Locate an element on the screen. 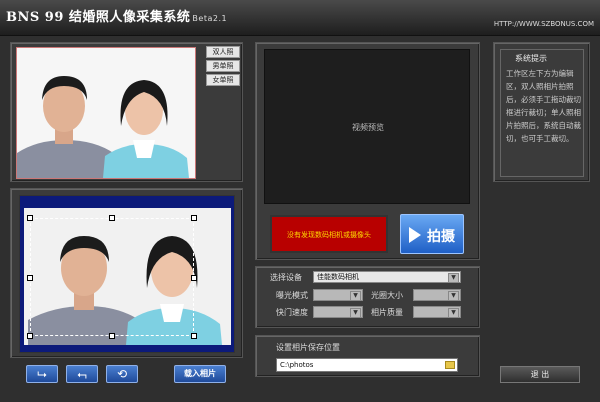  camera-warning-box: 没有发现数码相机或摄像头 is located at coordinates (329, 234).